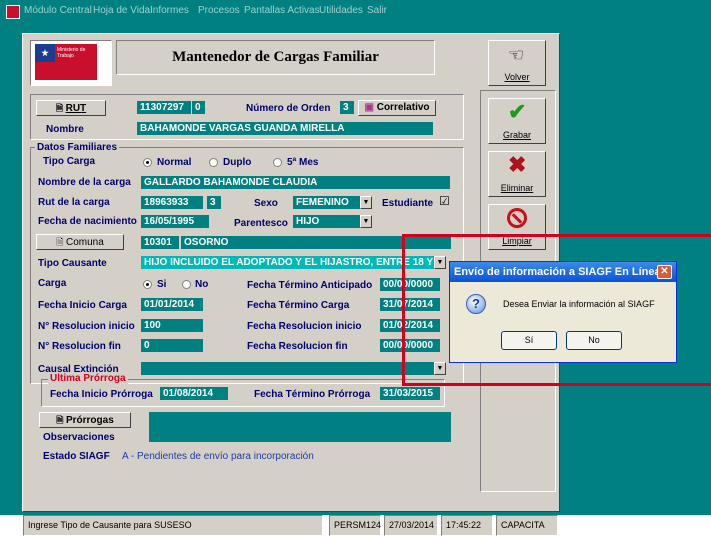 The image size is (711, 536). I want to click on prorroga-termino-value: 31/03/2015, so click(410, 393).